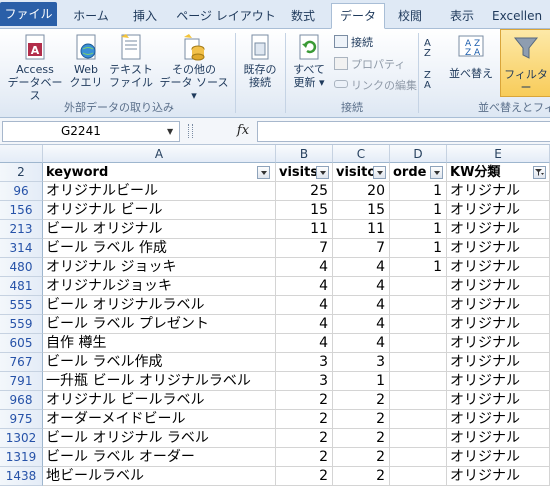  Describe the element at coordinates (159, 154) in the screenshot. I see `column-header-a: A` at that location.